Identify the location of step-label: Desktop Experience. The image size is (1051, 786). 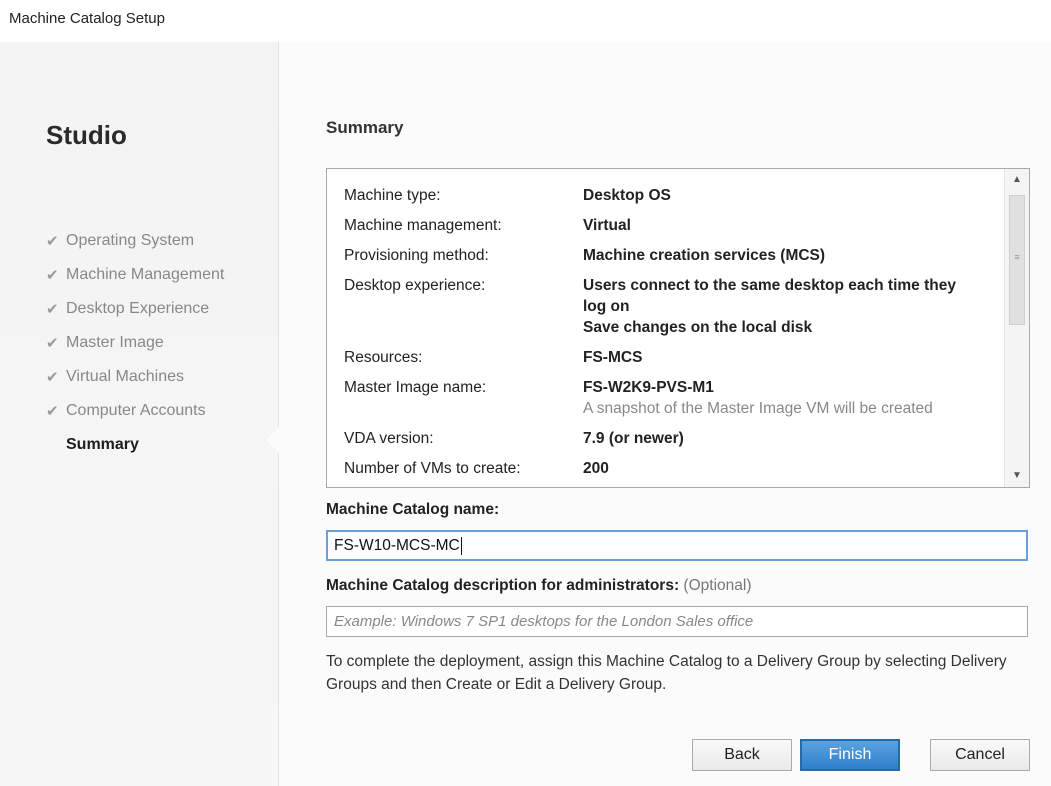
(138, 308).